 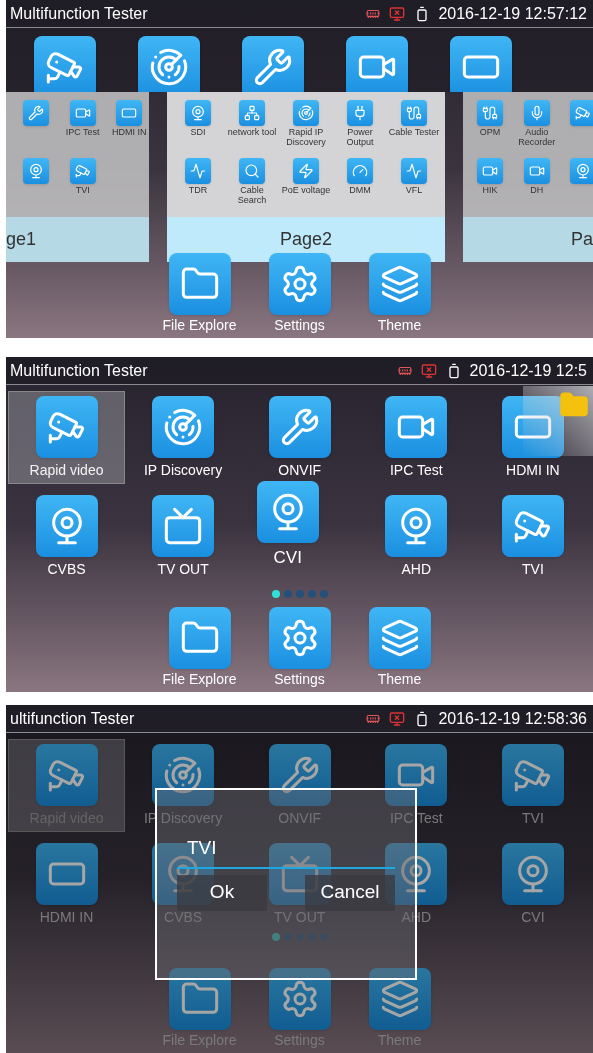 What do you see at coordinates (360, 171) in the screenshot?
I see `gauge-icon` at bounding box center [360, 171].